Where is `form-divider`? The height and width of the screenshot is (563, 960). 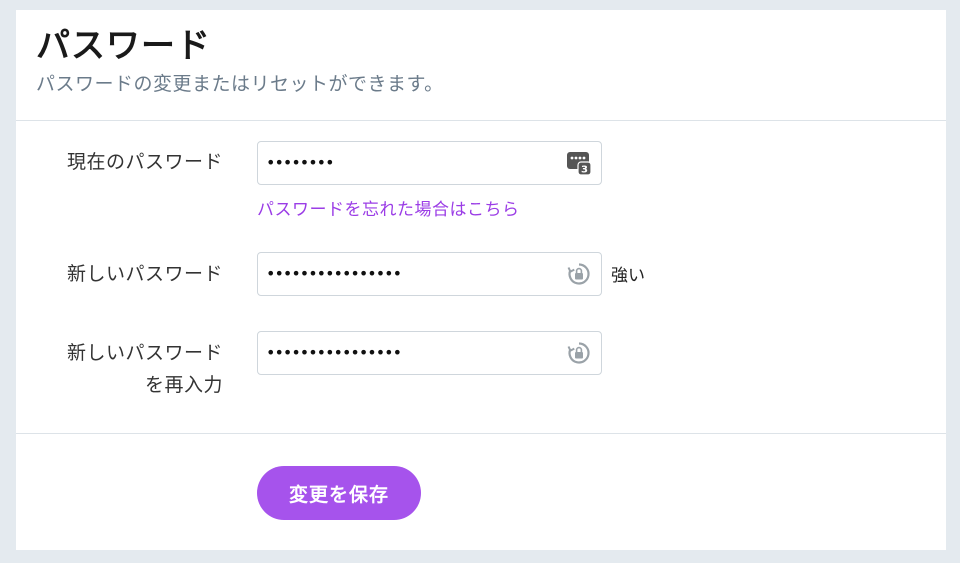 form-divider is located at coordinates (481, 433).